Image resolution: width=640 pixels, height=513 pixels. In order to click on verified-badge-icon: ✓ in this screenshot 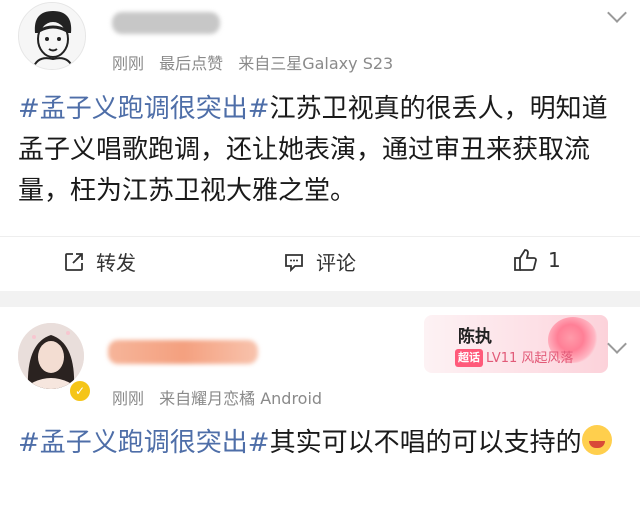, I will do `click(80, 391)`.